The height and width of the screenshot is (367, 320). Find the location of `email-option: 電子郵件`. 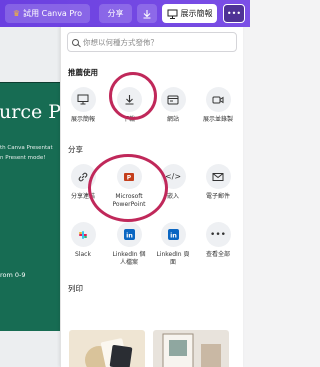

email-option: 電子郵件 is located at coordinates (218, 182).